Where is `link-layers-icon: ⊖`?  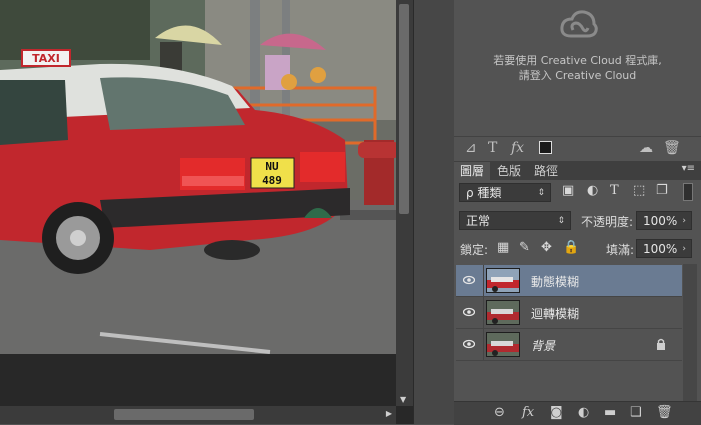
link-layers-icon: ⊖ is located at coordinates (499, 412).